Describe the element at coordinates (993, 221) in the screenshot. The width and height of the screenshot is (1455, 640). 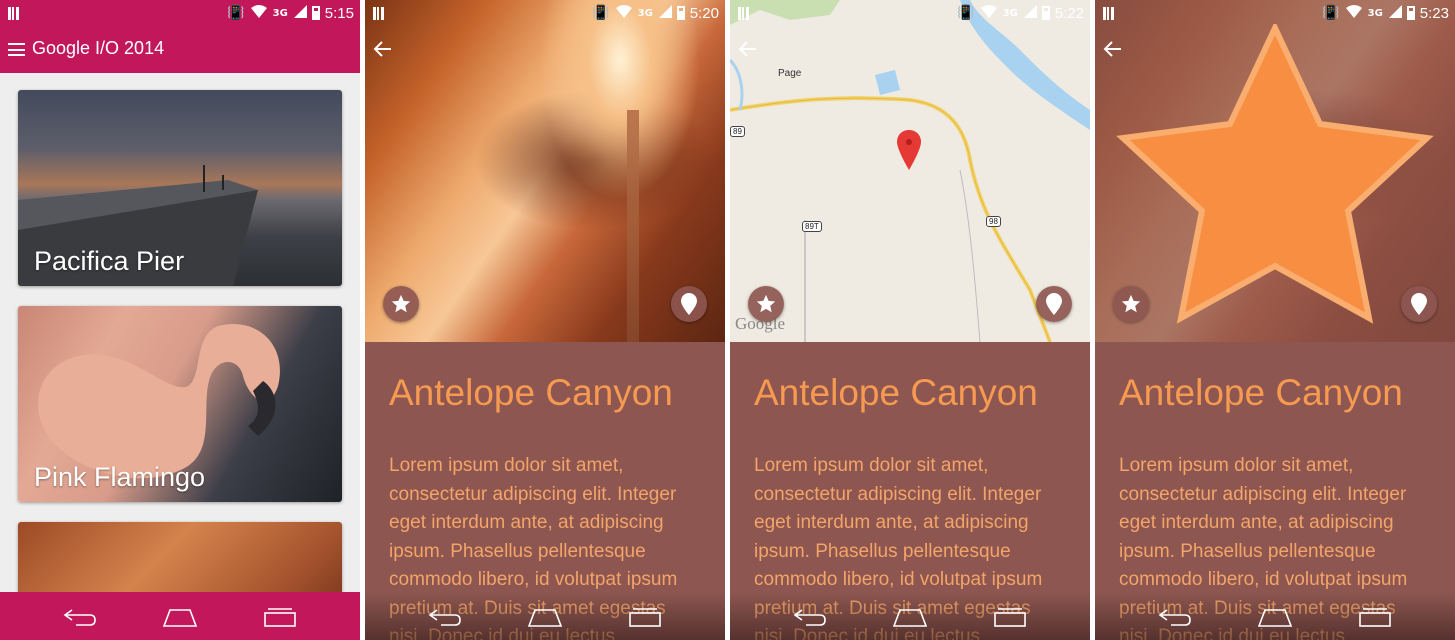
I see `route-shield: 98` at that location.